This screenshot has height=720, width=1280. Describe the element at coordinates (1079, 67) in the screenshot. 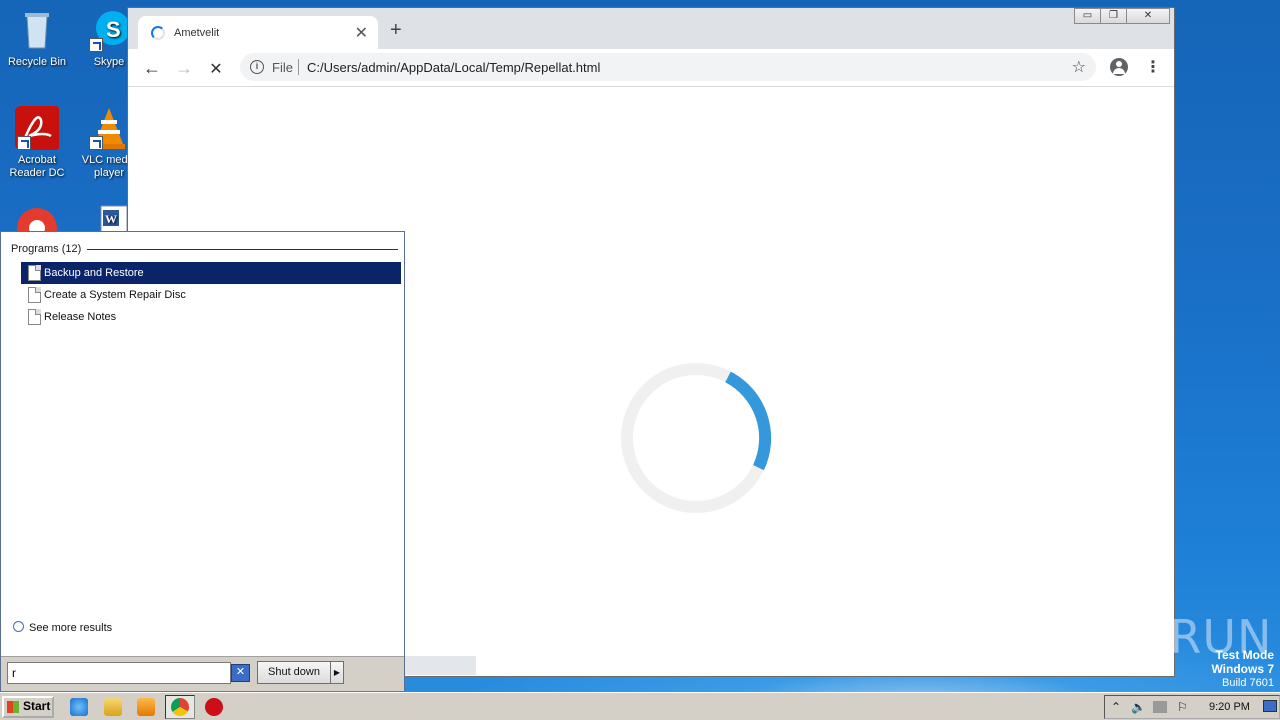

I see `bookmark-star-icon: ☆` at that location.